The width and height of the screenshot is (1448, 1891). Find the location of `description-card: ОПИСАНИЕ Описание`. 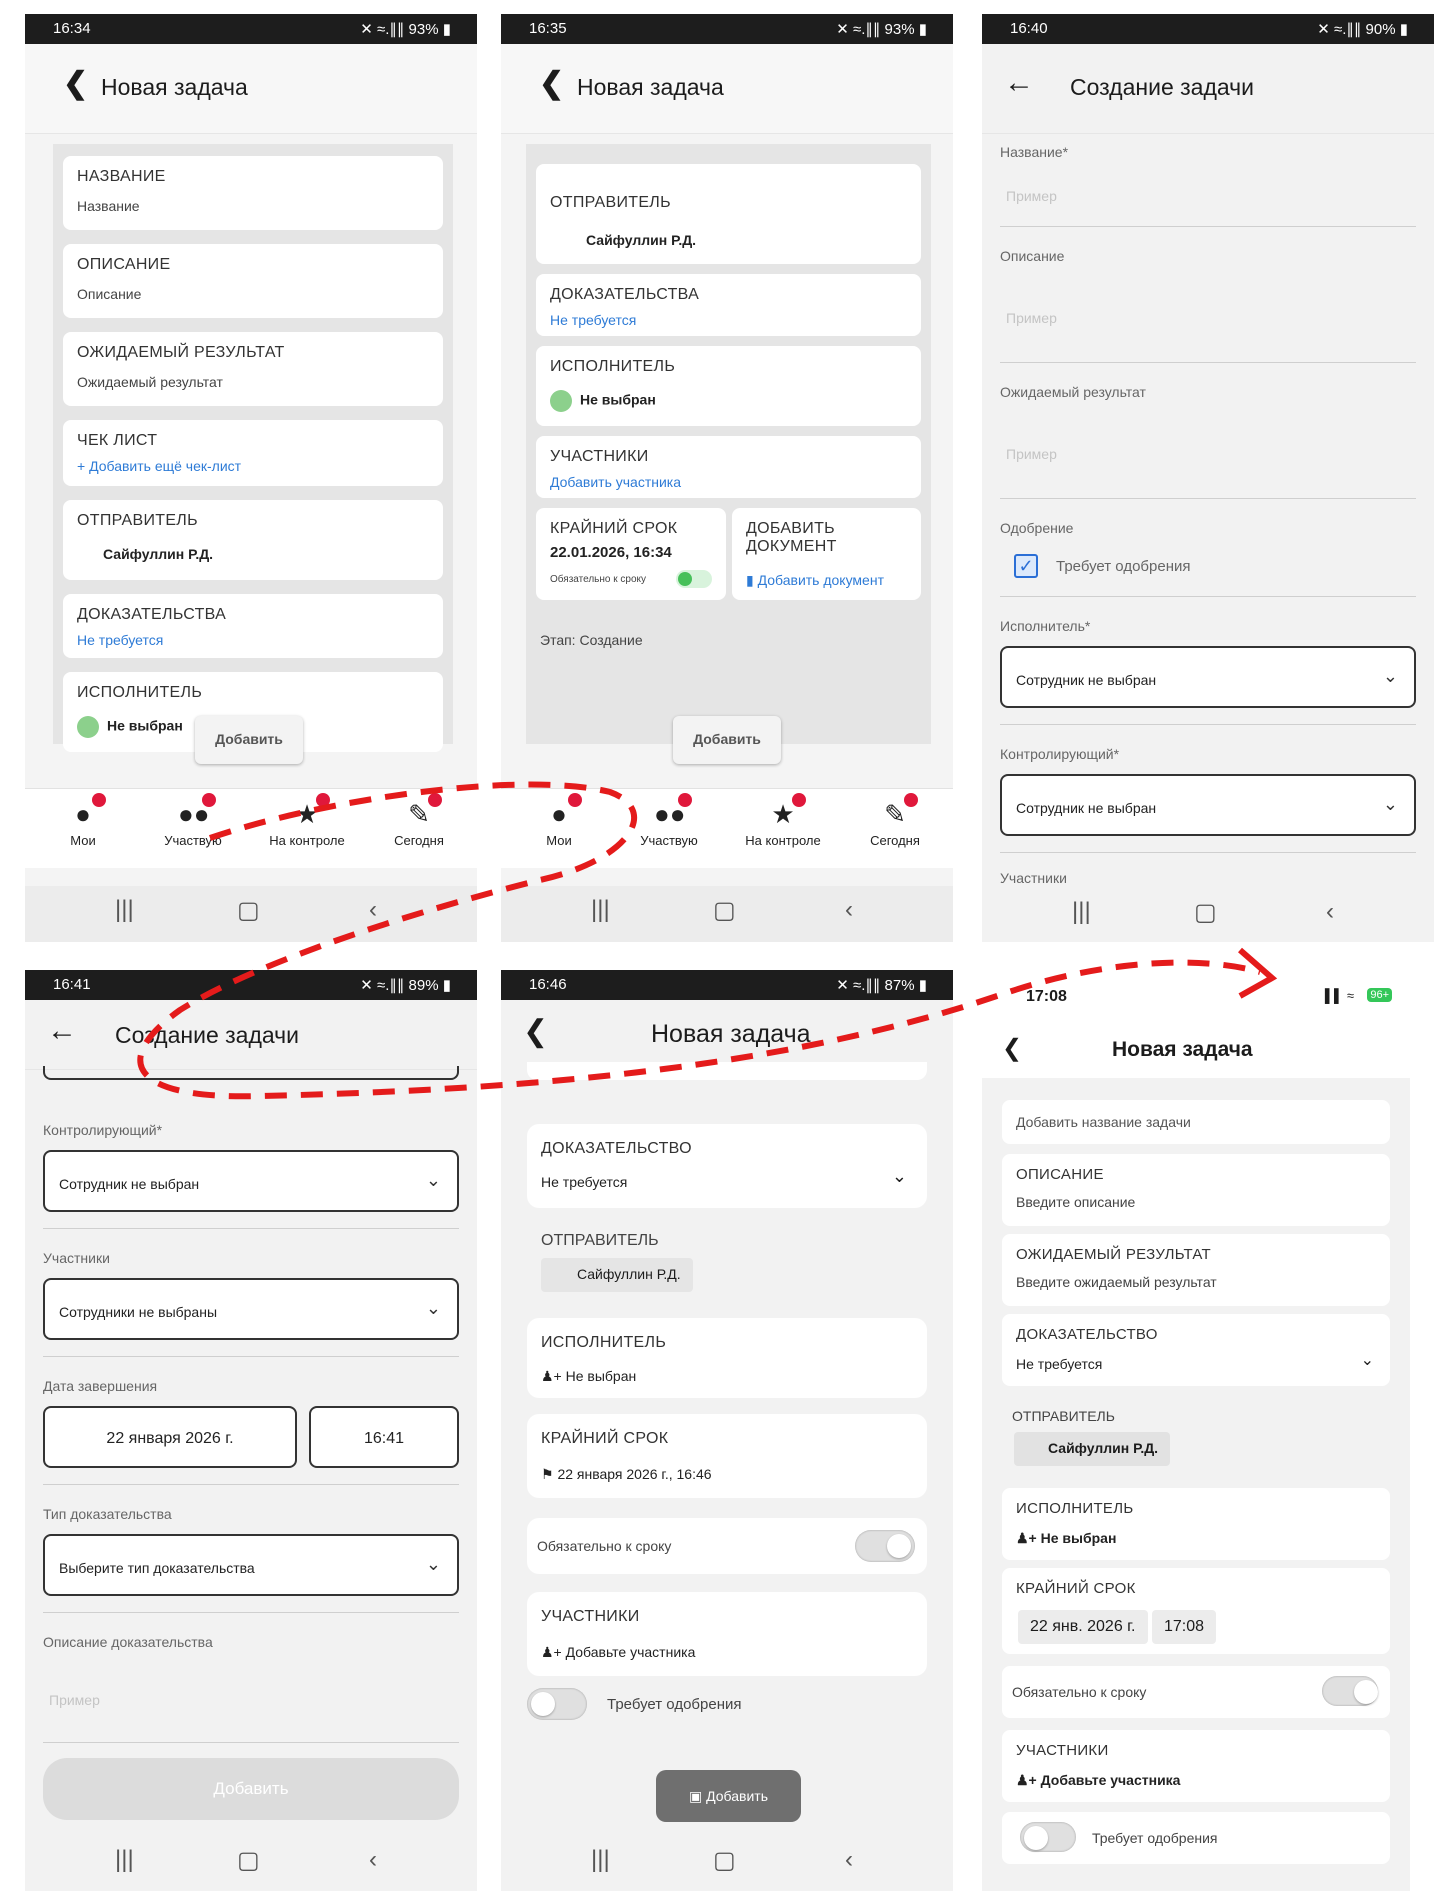

description-card: ОПИСАНИЕ Описание is located at coordinates (253, 281).